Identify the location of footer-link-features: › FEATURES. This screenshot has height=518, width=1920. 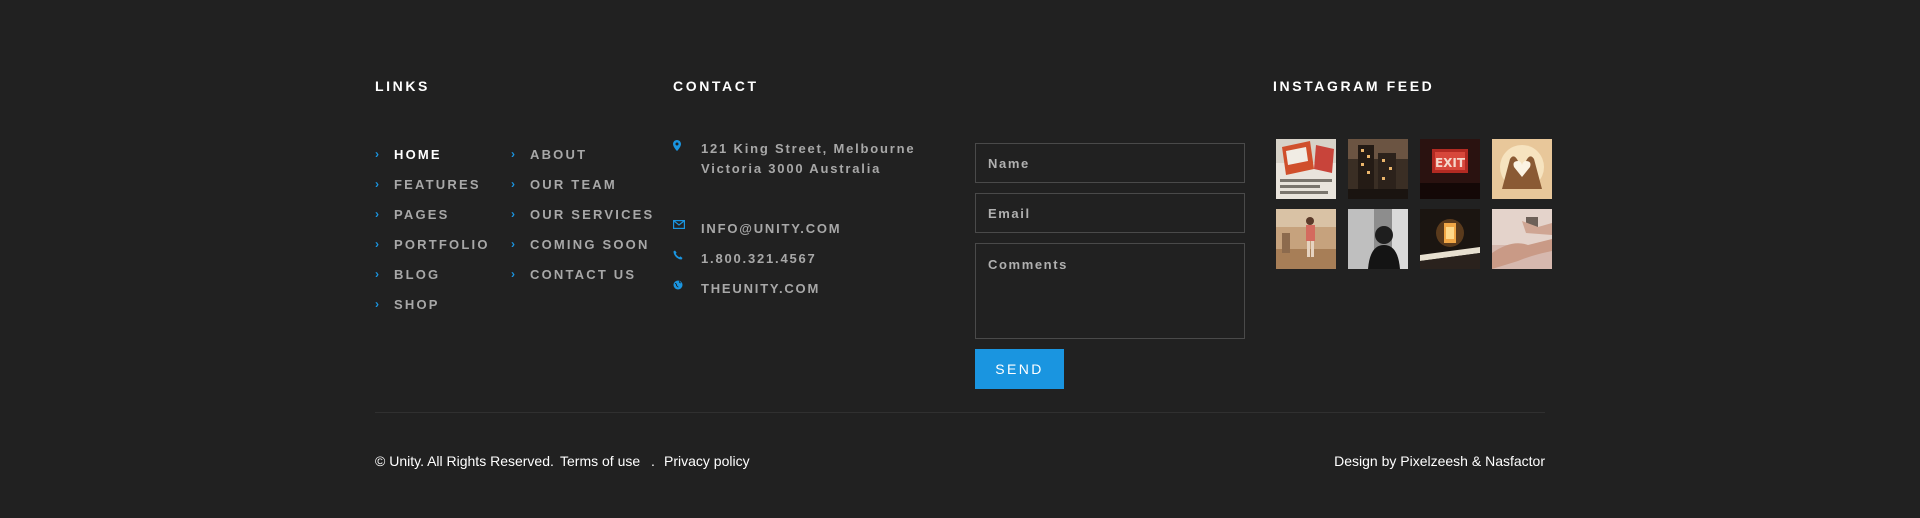
(432, 184).